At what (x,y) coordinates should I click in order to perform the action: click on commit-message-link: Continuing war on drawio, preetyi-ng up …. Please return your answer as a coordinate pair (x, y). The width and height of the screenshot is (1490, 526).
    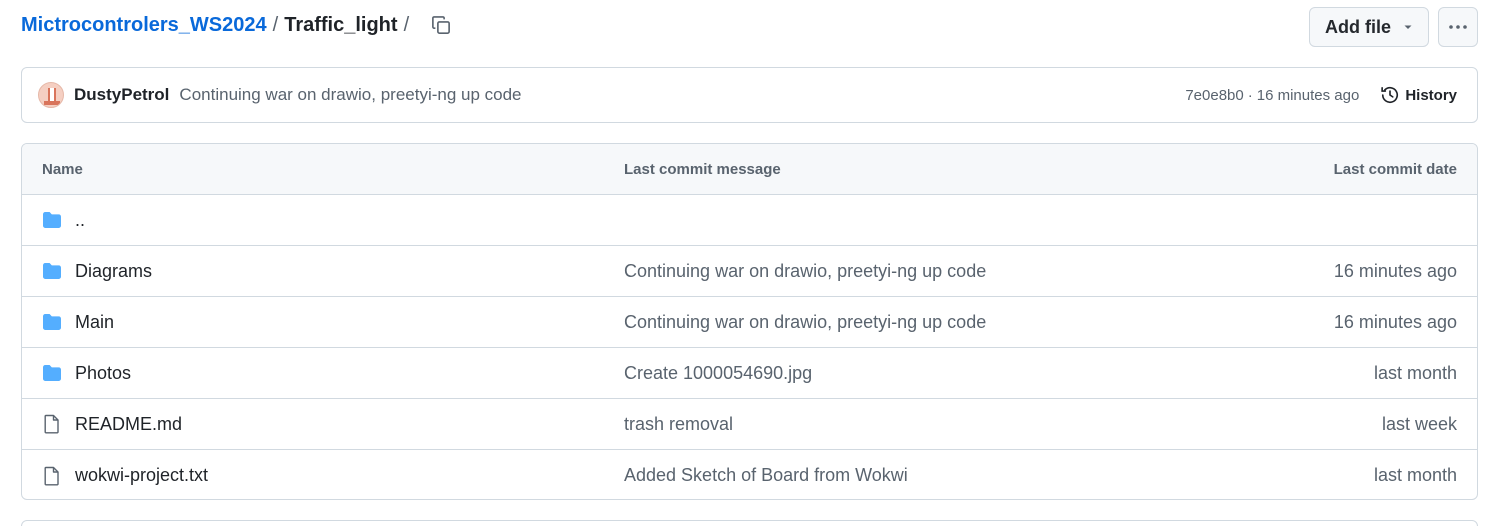
    Looking at the image, I should click on (350, 95).